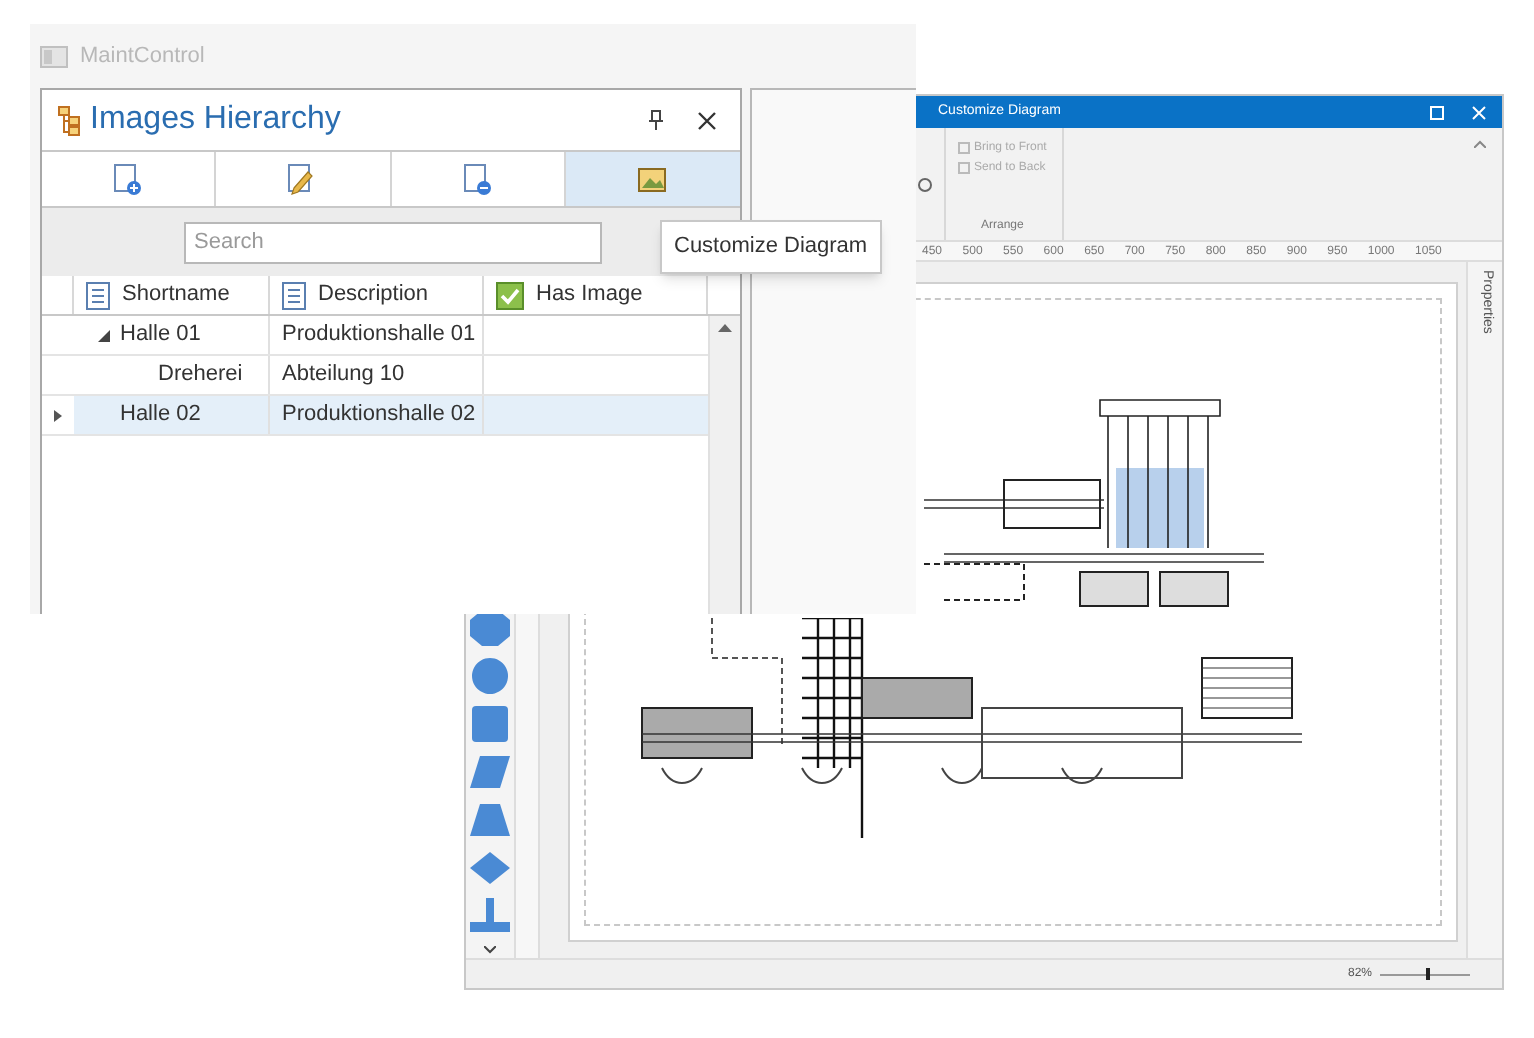 Image resolution: width=1534 pixels, height=1038 pixels. Describe the element at coordinates (724, 465) in the screenshot. I see `scrollbar` at that location.